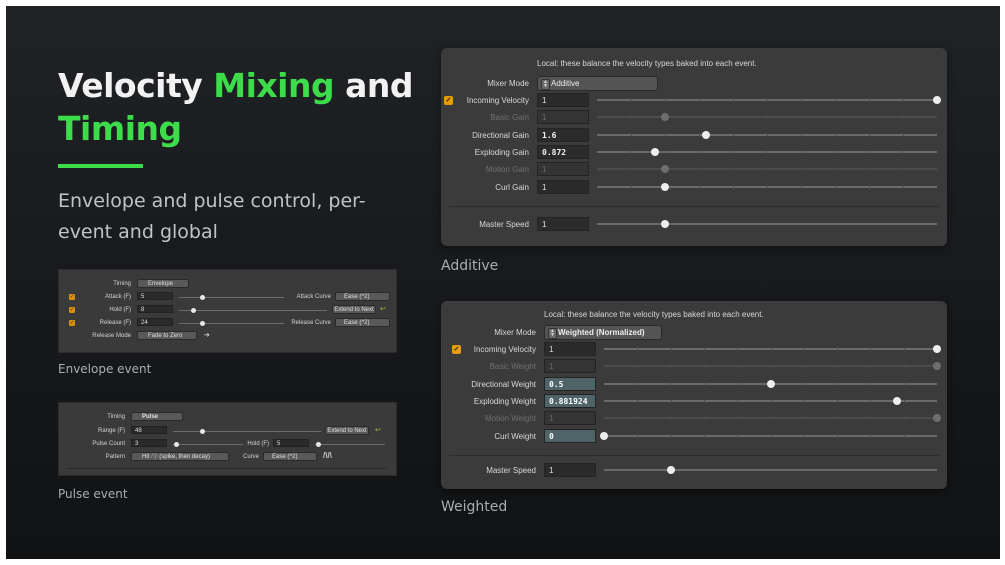 The image size is (1005, 565). What do you see at coordinates (136, 85) in the screenshot?
I see `title-text-1: Velocity` at bounding box center [136, 85].